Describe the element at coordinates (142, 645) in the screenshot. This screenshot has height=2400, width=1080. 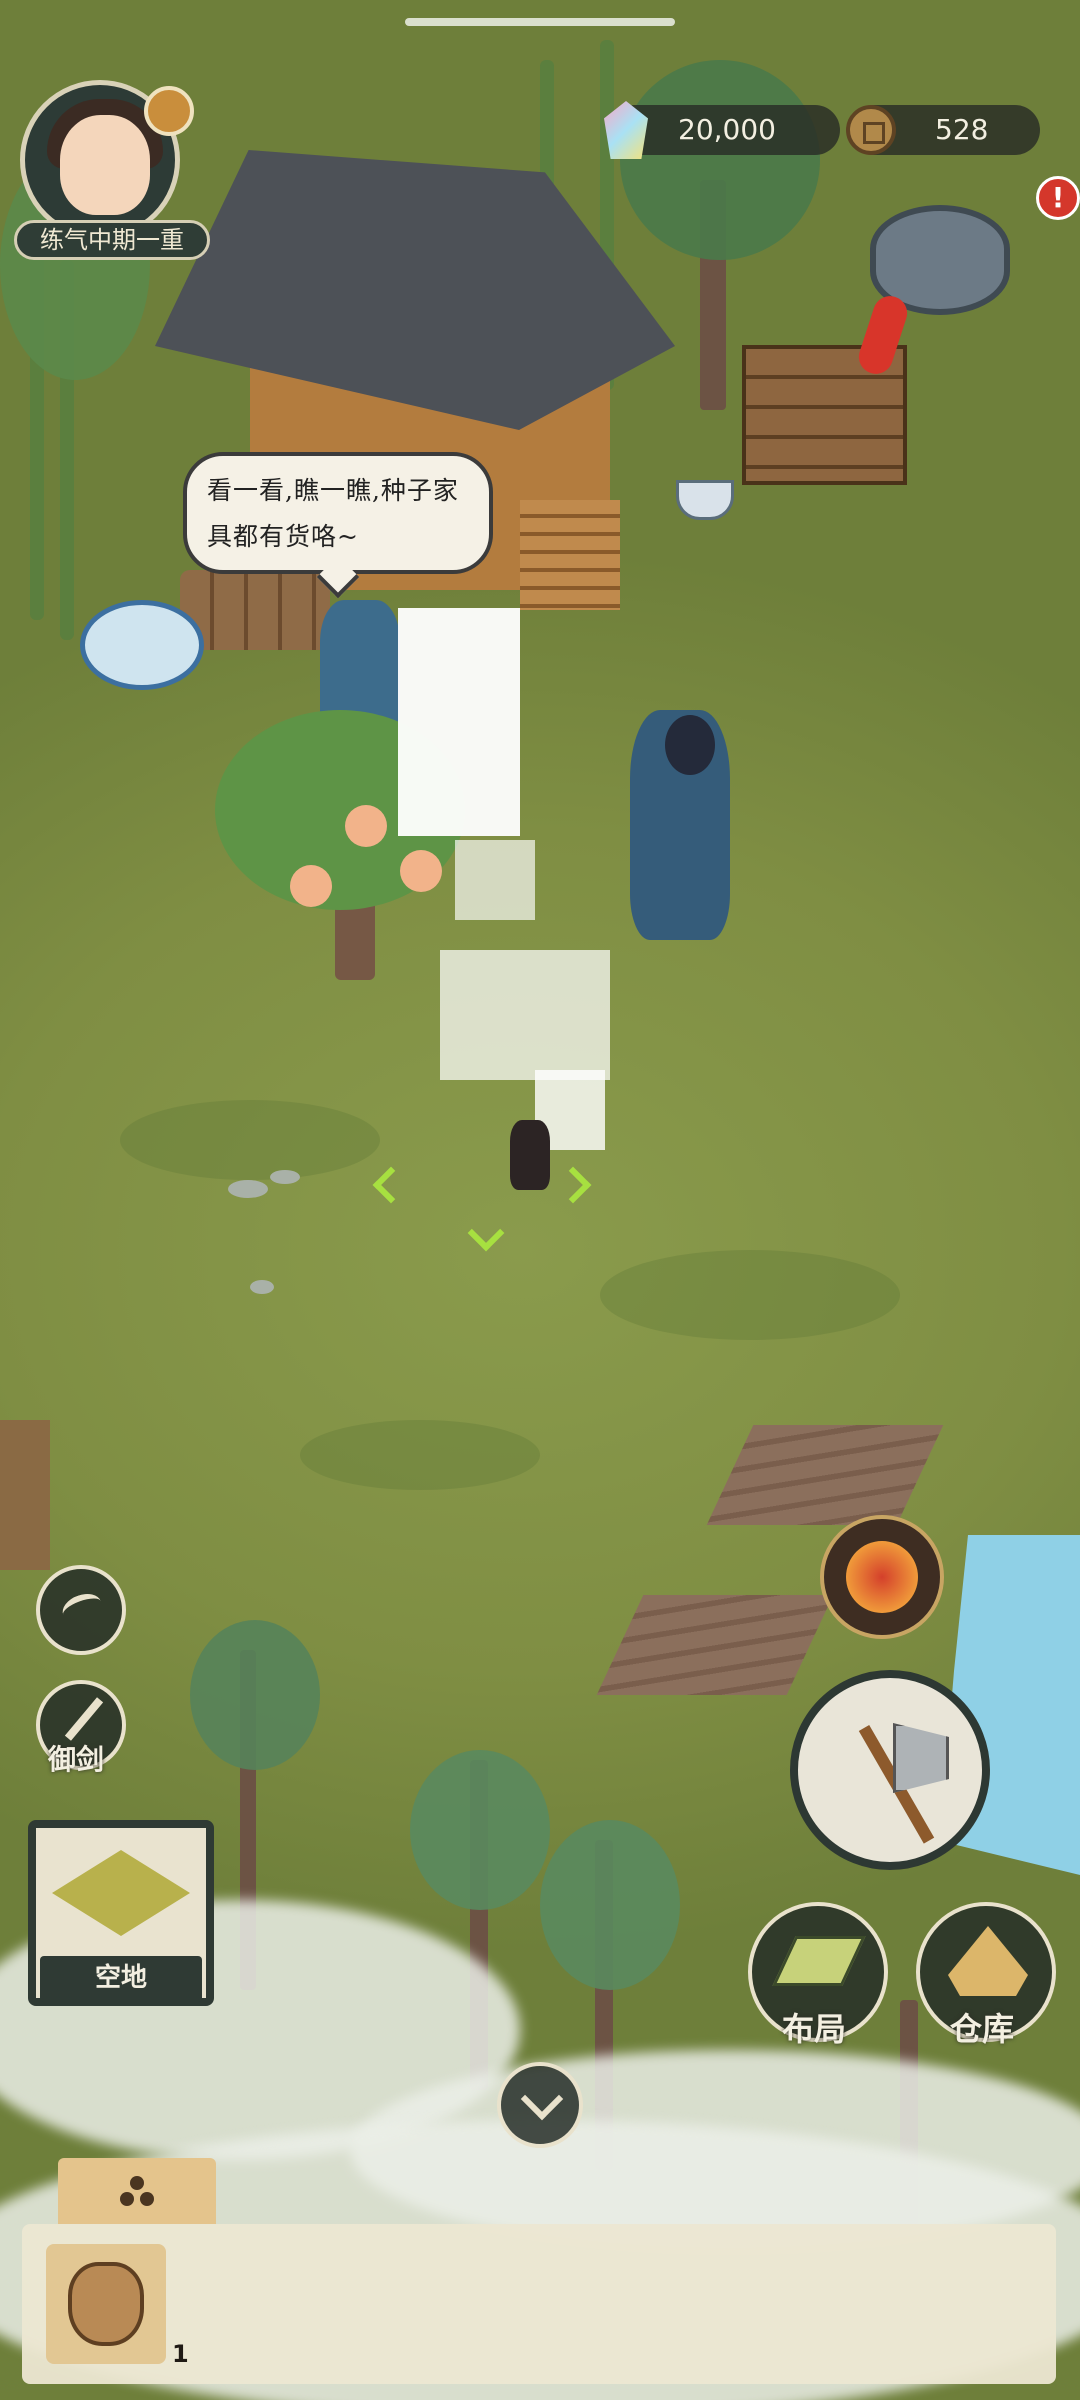
I see `fish-bowl` at that location.